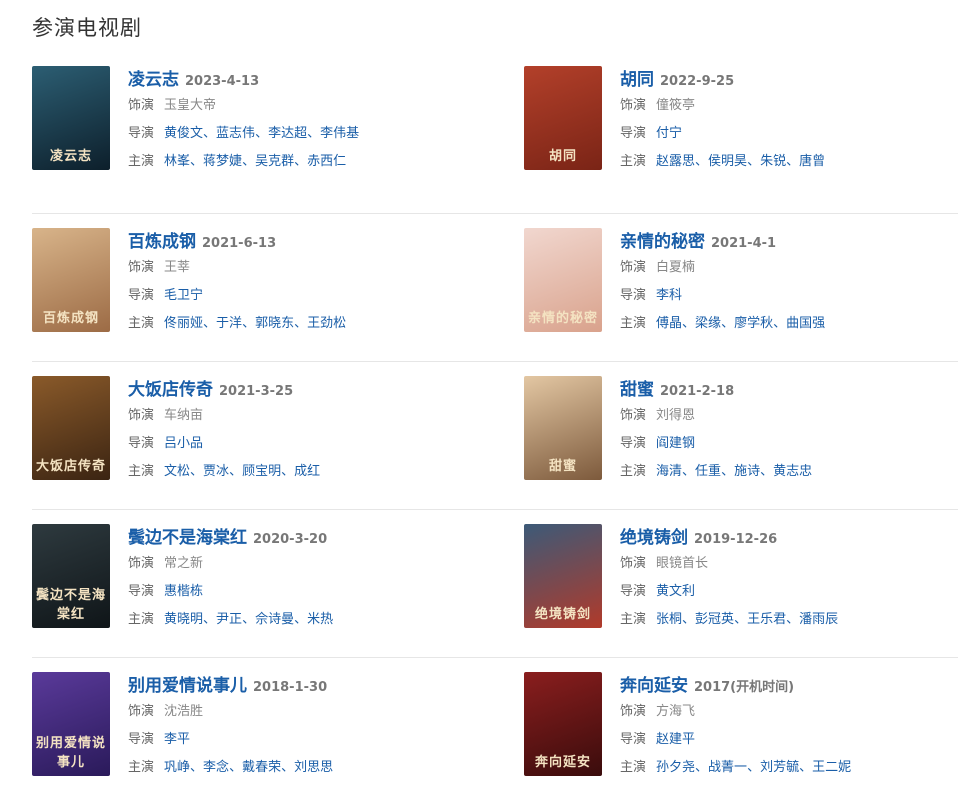 The image size is (958, 805). What do you see at coordinates (727, 767) in the screenshot?
I see `cast-link: 战菁一` at bounding box center [727, 767].